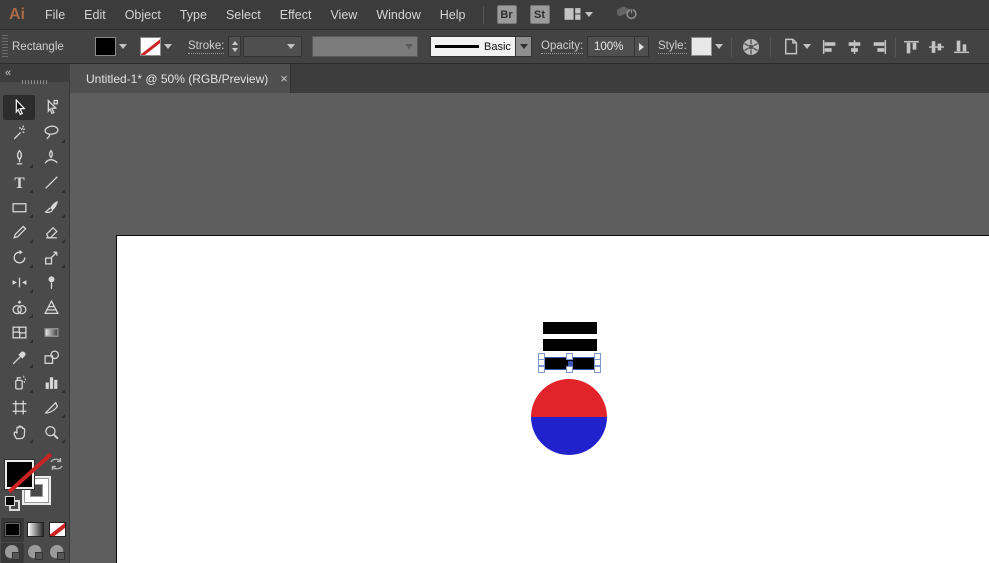 The image size is (989, 563). What do you see at coordinates (19, 232) in the screenshot?
I see `shaper-tool` at bounding box center [19, 232].